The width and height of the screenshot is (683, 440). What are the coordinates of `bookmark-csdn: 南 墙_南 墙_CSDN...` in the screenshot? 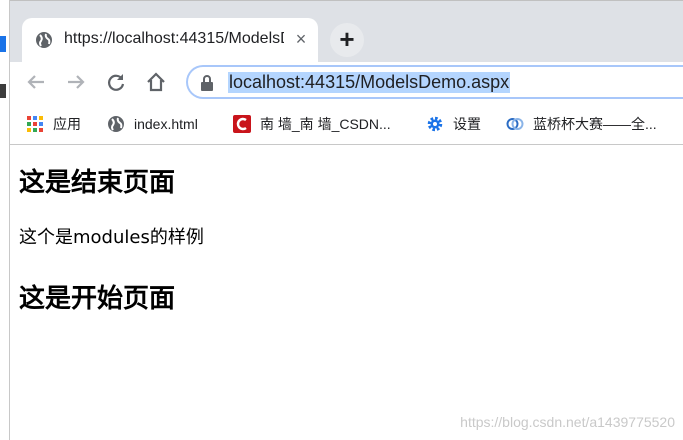 It's located at (312, 124).